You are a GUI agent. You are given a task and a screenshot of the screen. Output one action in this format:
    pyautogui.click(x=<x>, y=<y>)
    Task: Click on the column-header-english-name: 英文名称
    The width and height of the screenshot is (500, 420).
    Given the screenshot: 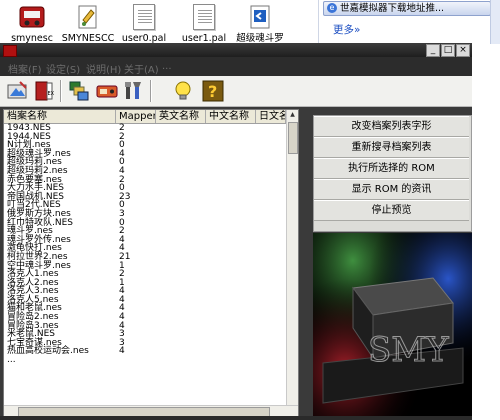 What is the action you would take?
    pyautogui.click(x=181, y=116)
    